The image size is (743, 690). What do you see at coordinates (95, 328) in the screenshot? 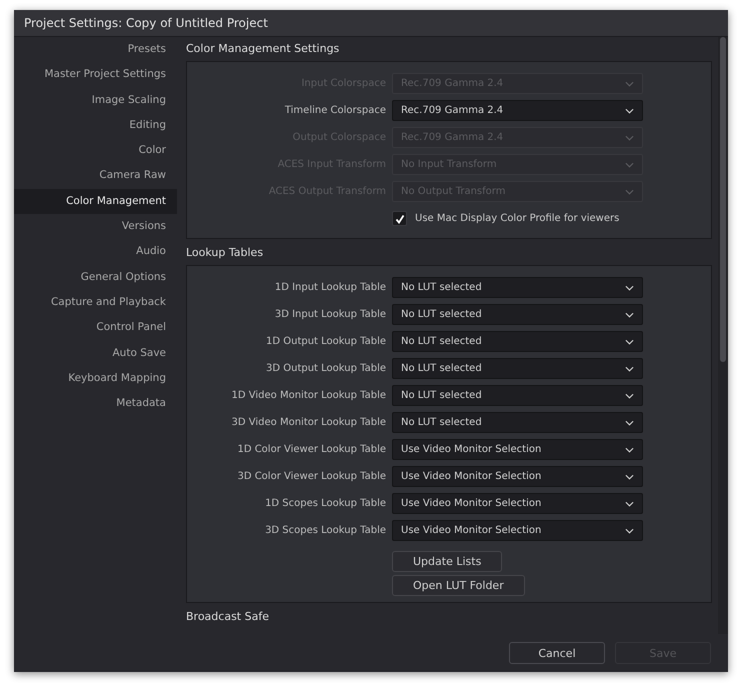
I see `sidebar-item: Control Panel` at bounding box center [95, 328].